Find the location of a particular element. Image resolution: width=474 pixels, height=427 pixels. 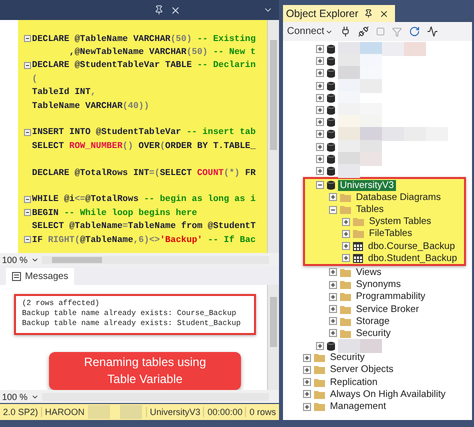

connect-button: Connect is located at coordinates (310, 31).